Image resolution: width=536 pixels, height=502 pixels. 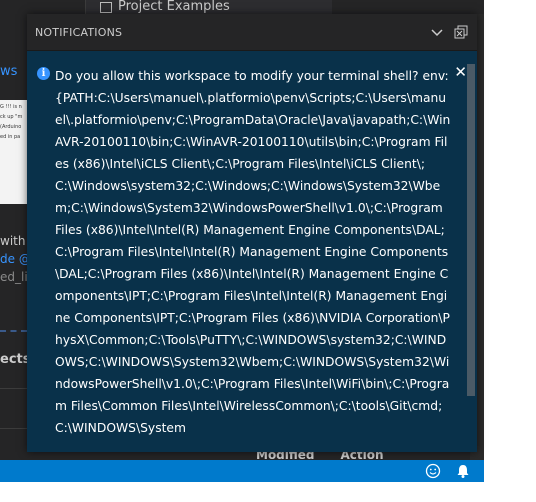 I want to click on status-bar, so click(x=242, y=471).